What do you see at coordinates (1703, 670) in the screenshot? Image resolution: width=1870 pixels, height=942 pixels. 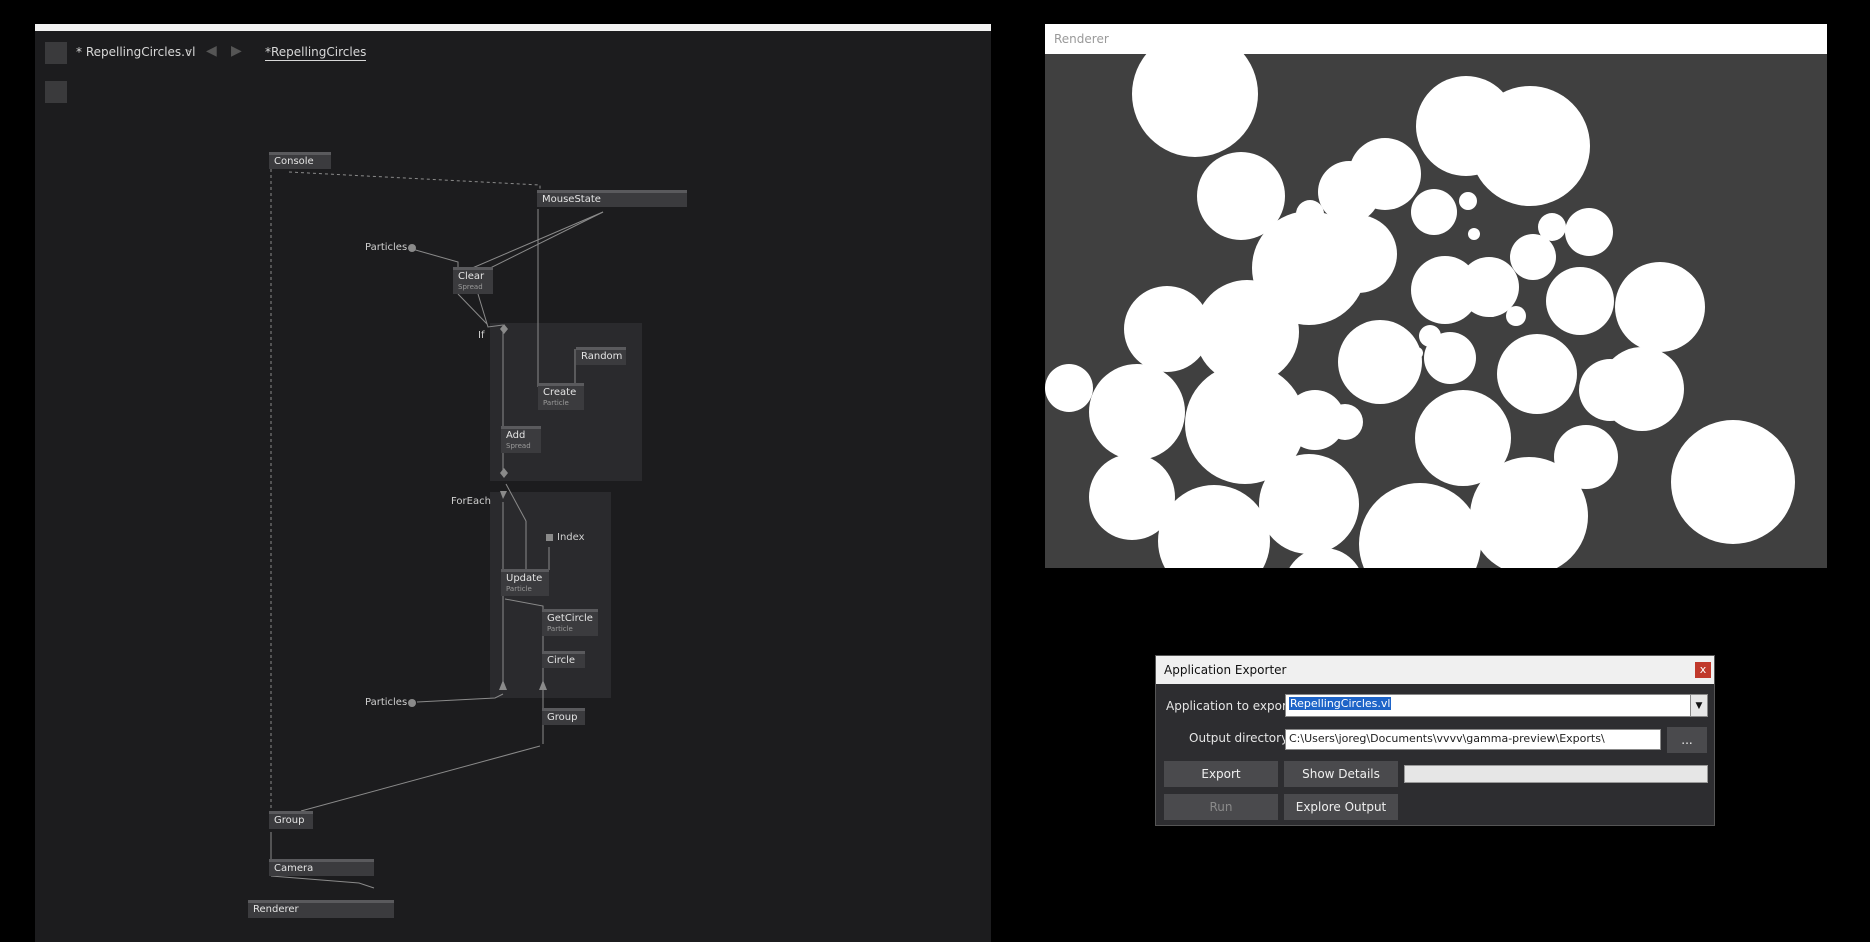 I see `close-button: x` at bounding box center [1703, 670].